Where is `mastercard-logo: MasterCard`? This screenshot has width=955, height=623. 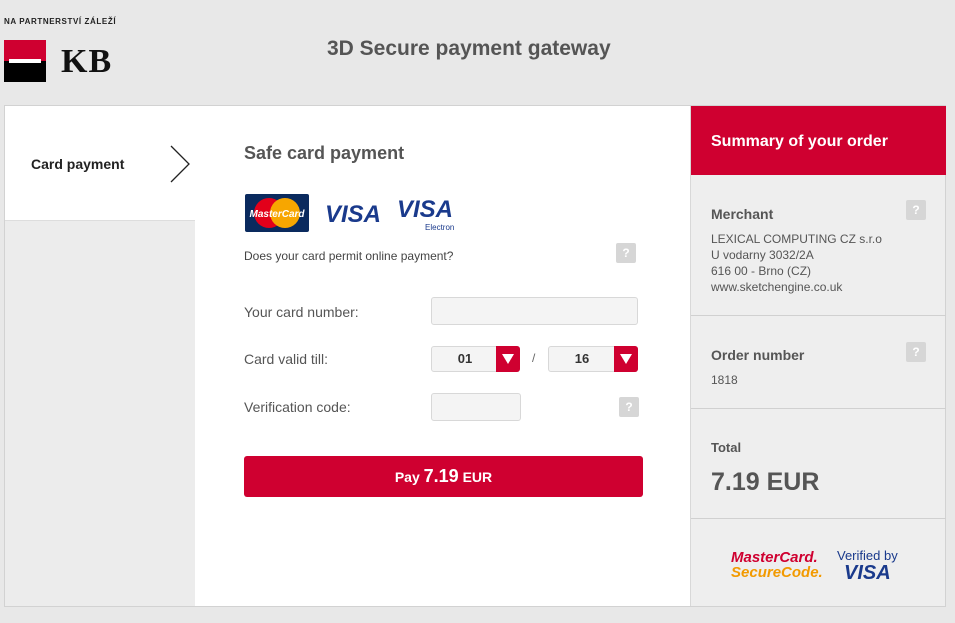 mastercard-logo: MasterCard is located at coordinates (277, 213).